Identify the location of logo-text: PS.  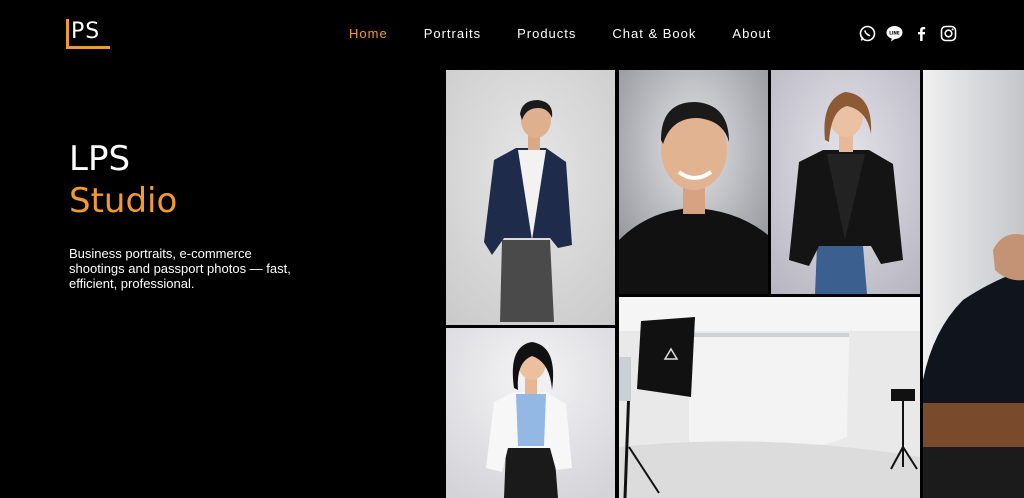
(86, 31).